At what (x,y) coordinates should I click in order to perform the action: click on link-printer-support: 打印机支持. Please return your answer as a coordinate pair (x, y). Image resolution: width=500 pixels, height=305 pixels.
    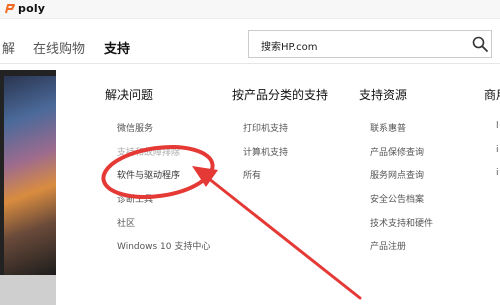
    Looking at the image, I should click on (265, 127).